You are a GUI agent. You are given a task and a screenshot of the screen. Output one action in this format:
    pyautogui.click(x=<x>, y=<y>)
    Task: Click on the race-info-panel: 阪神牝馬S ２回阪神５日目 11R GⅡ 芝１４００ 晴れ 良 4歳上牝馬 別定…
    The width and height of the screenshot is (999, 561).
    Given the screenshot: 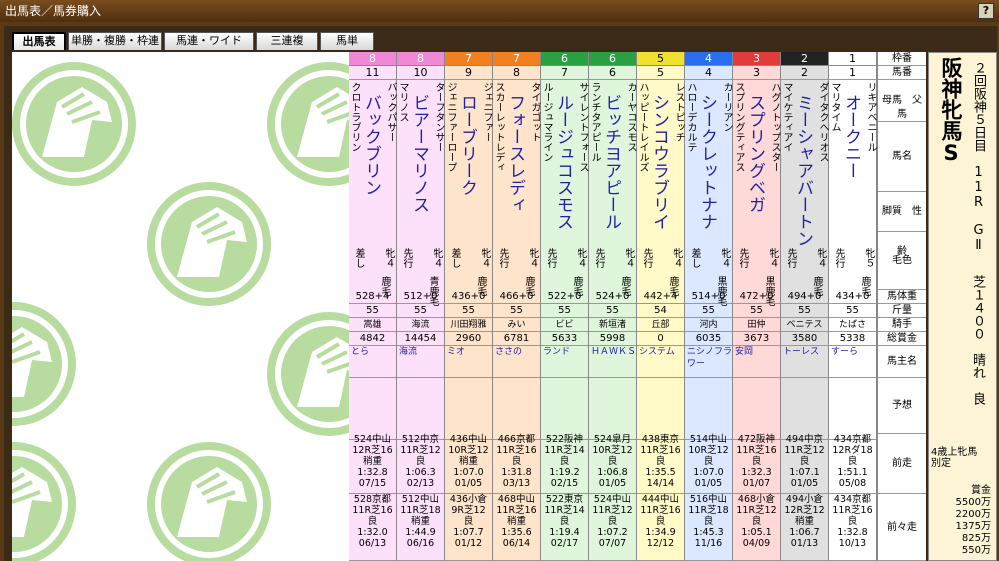 What is the action you would take?
    pyautogui.click(x=962, y=306)
    